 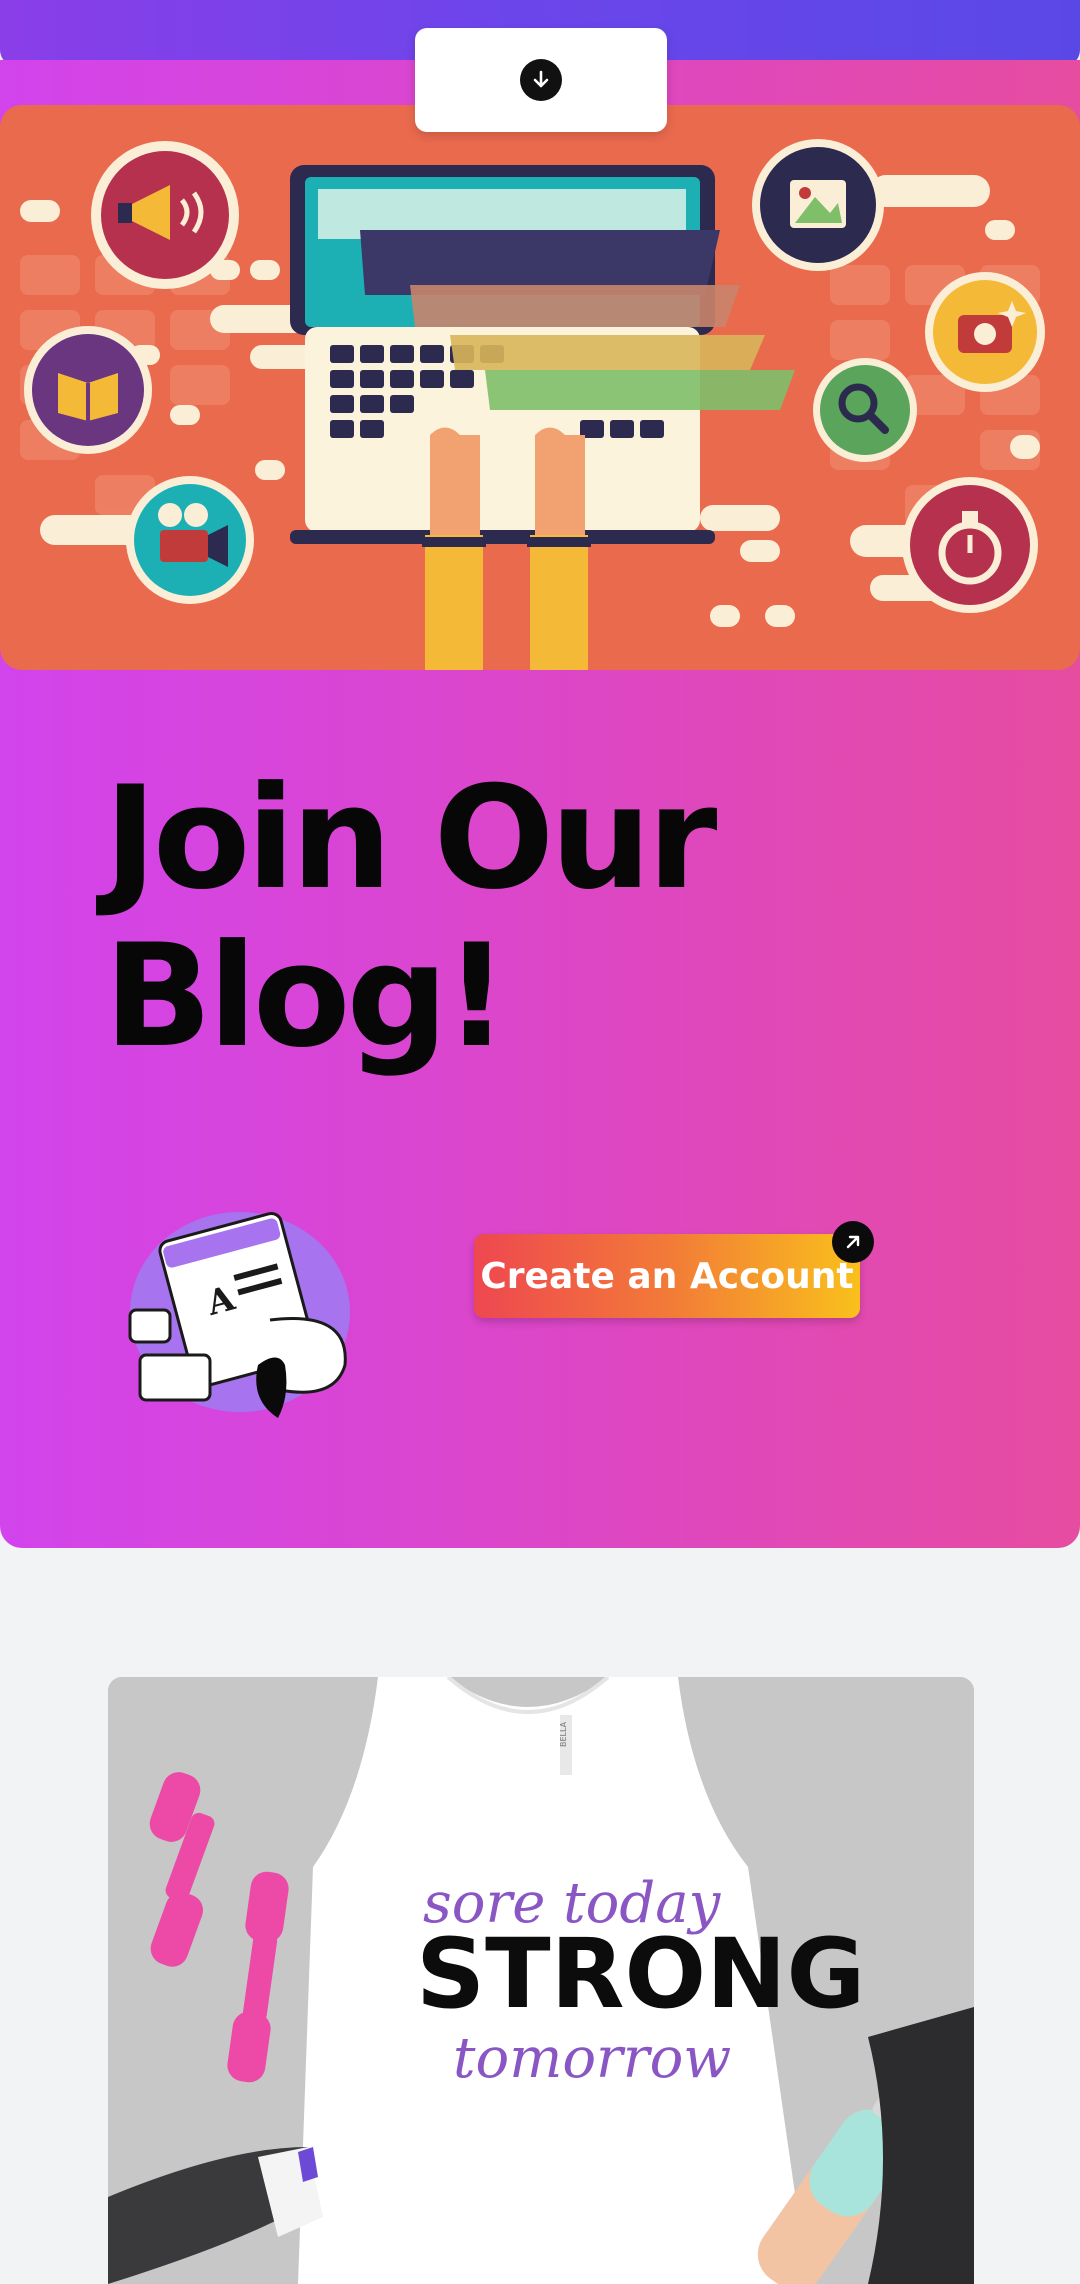 What do you see at coordinates (853, 1242) in the screenshot?
I see `arrow-up-right-icon` at bounding box center [853, 1242].